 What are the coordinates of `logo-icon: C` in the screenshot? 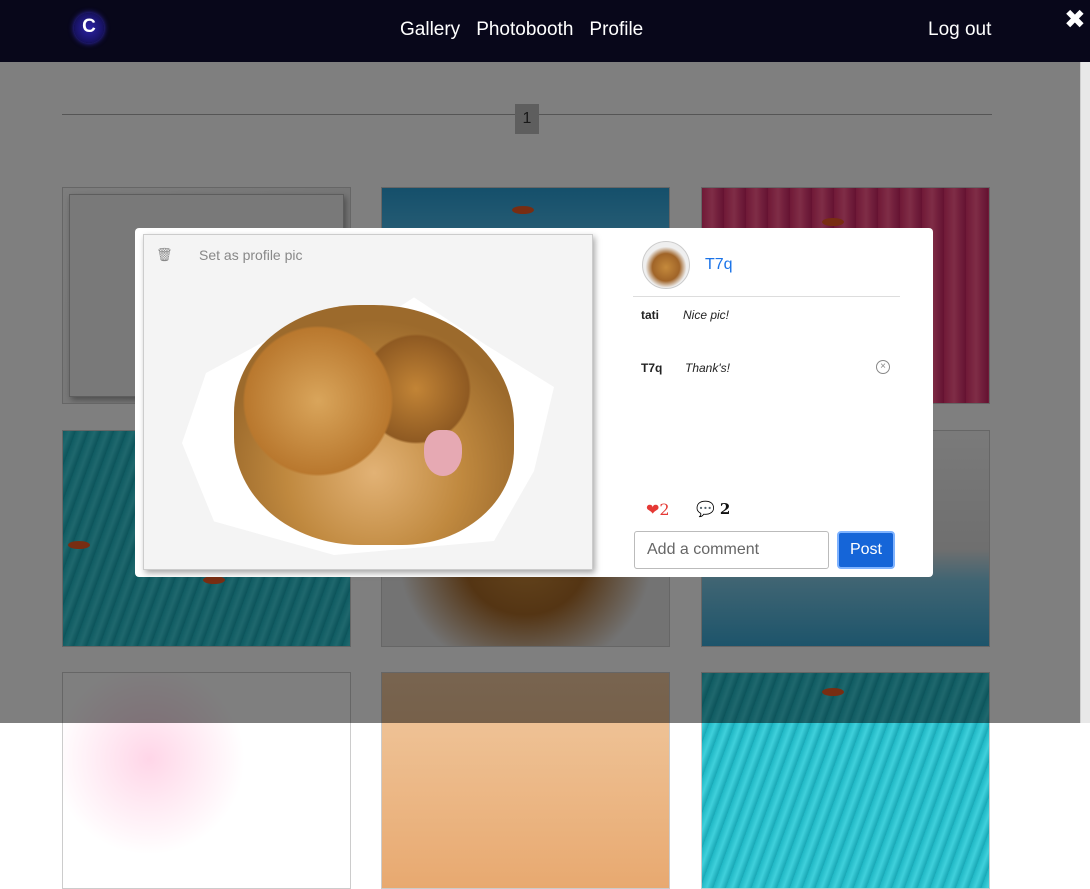 It's located at (89, 28).